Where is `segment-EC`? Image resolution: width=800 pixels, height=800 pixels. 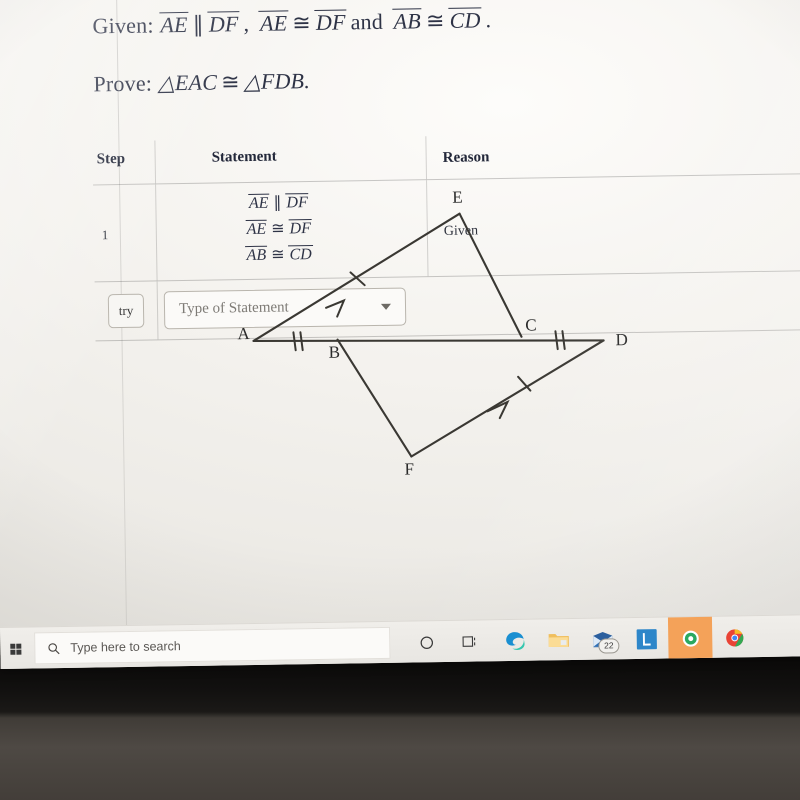
segment-EC is located at coordinates (490, 275).